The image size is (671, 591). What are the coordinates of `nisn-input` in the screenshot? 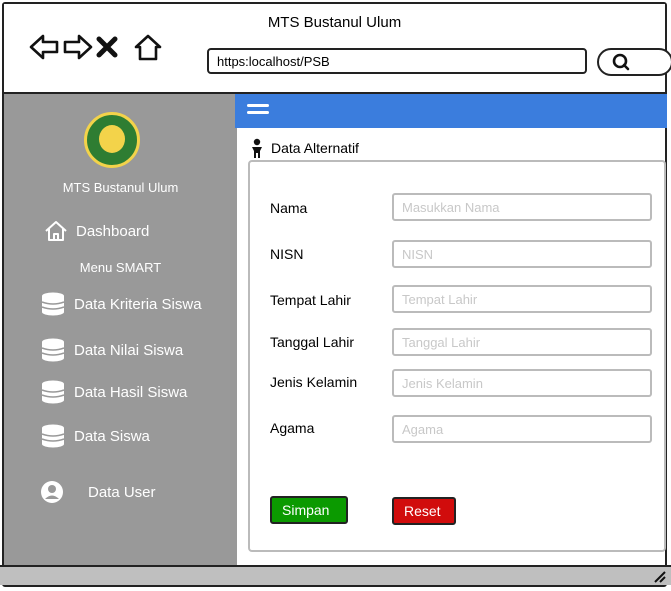 It's located at (522, 254).